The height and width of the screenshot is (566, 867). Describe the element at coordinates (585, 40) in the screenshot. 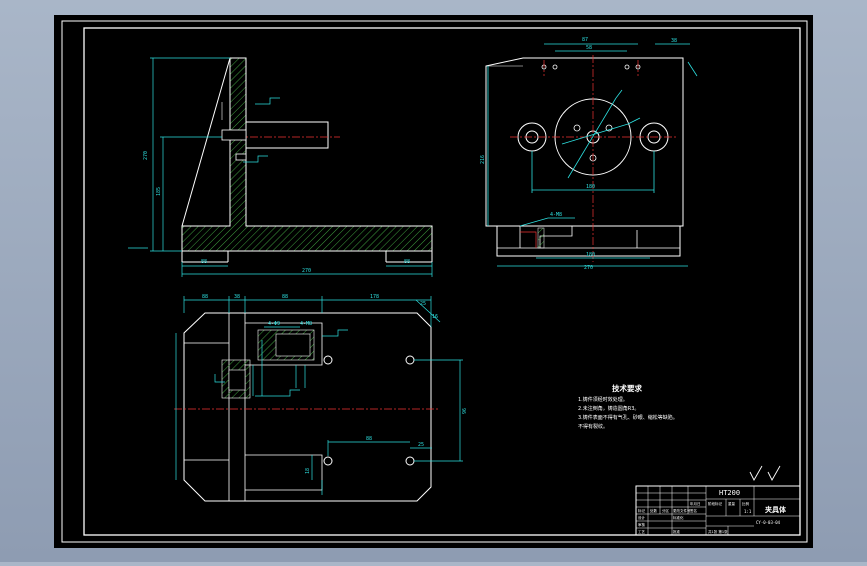

I see `dim-top-width: 87` at that location.